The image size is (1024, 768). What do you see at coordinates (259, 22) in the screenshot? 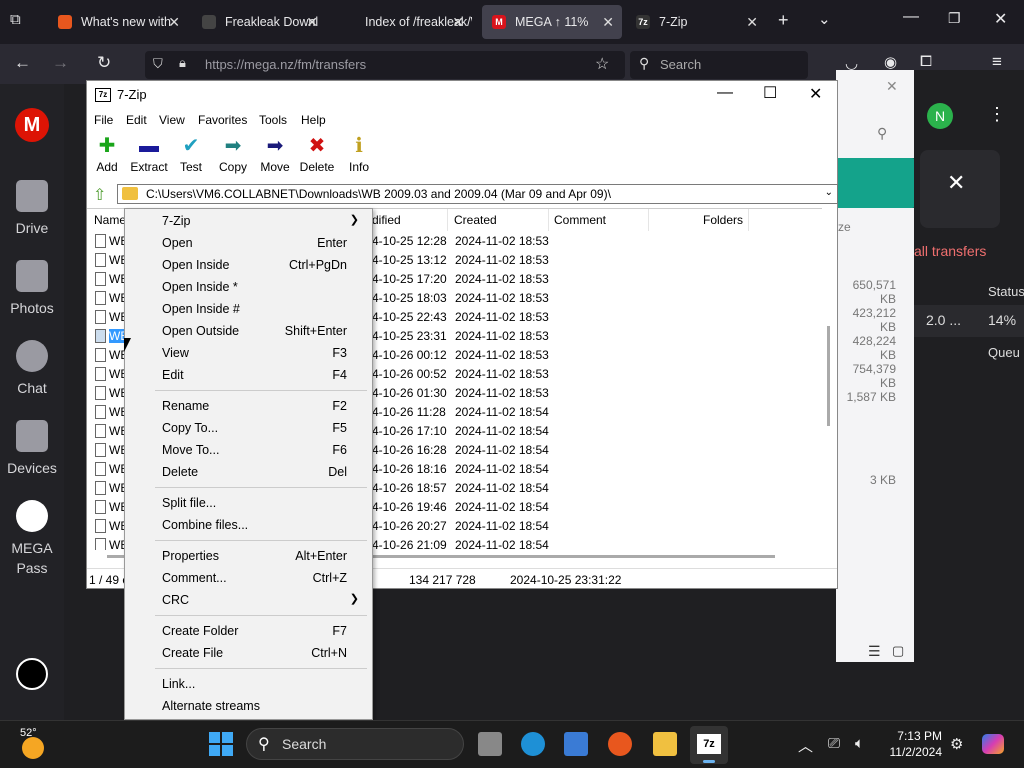
I see `tab-2: Freakleak Downl ✕` at bounding box center [259, 22].